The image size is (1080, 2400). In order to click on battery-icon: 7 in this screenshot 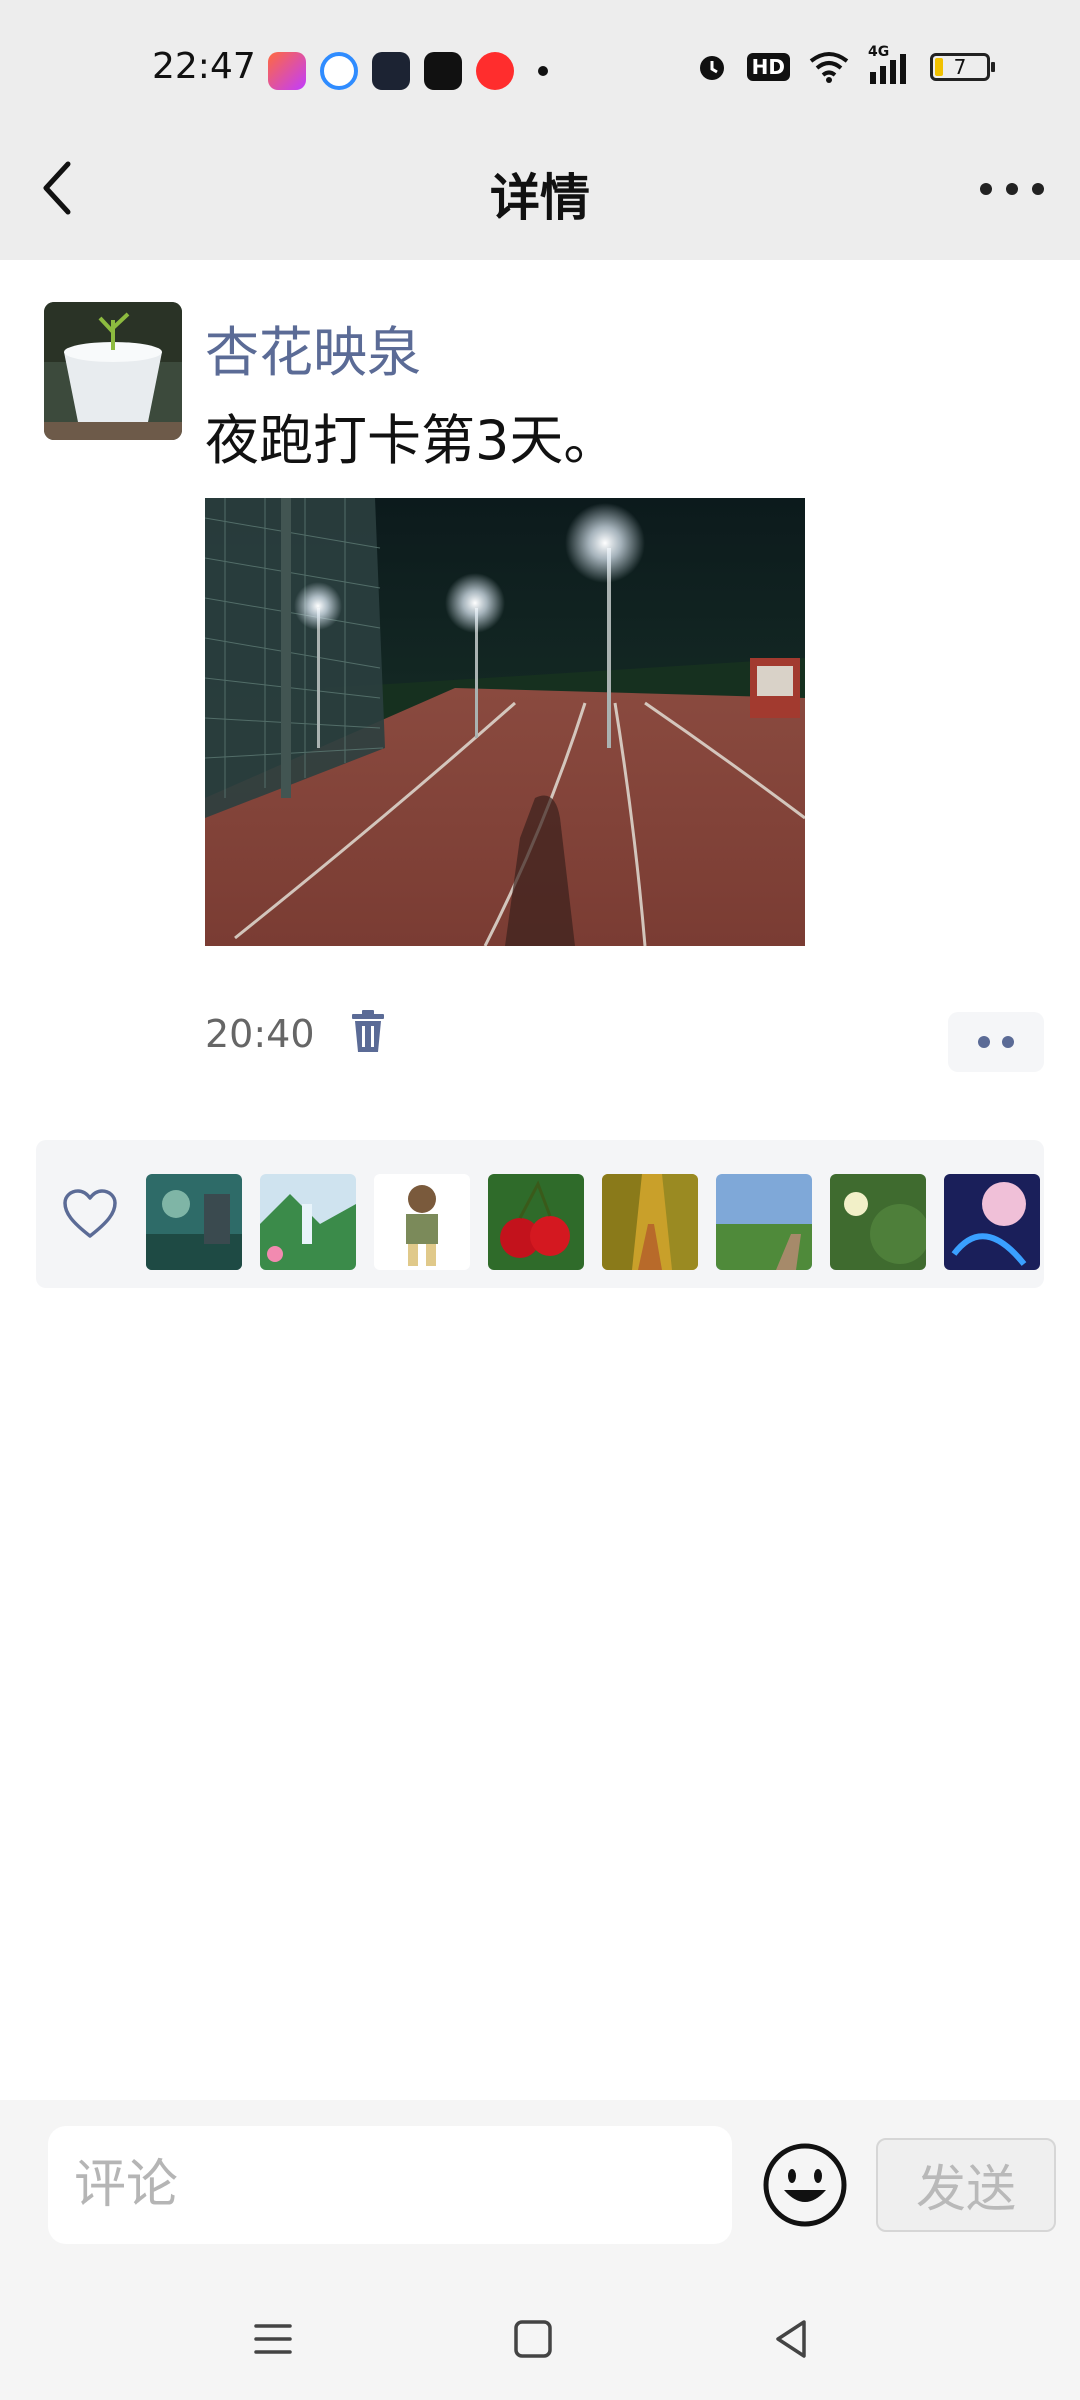, I will do `click(962, 67)`.